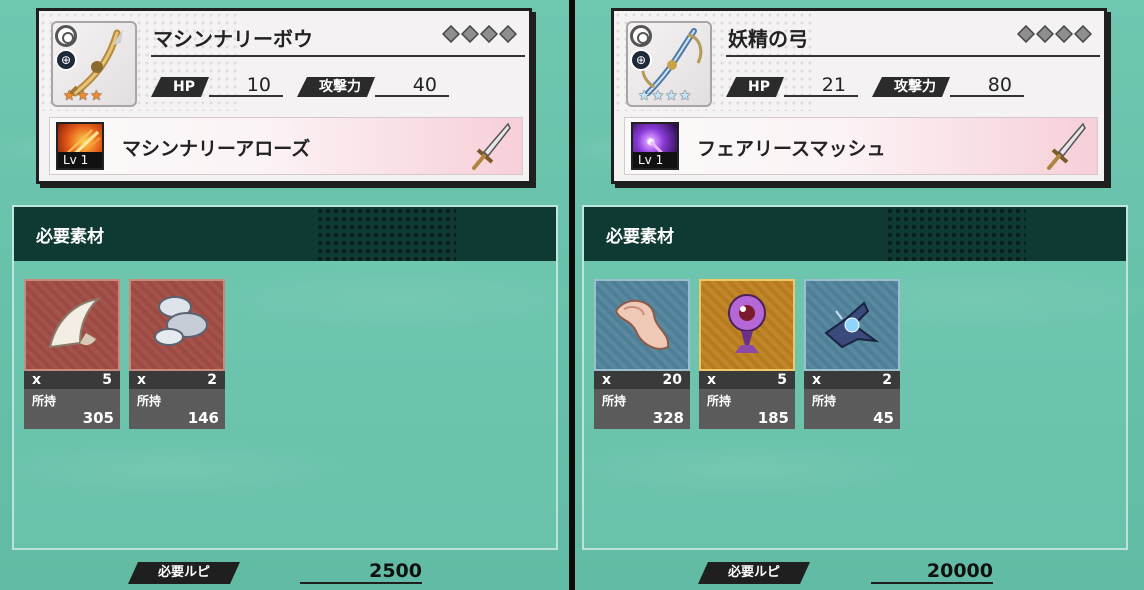  Describe the element at coordinates (411, 86) in the screenshot. I see `attack-value: 40` at that location.